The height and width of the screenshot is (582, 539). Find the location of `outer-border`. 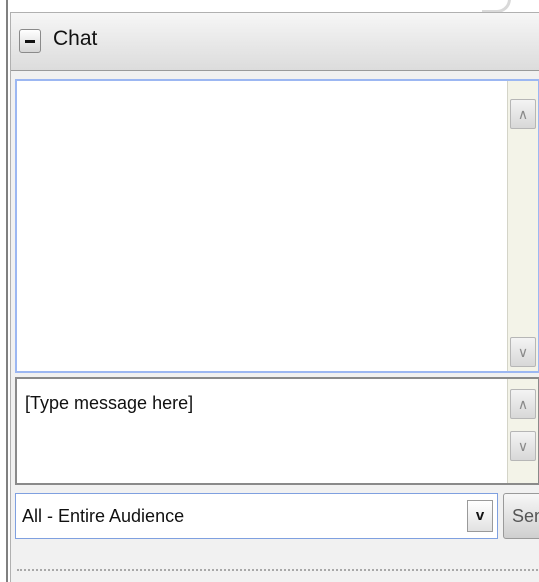

outer-border is located at coordinates (7, 291).